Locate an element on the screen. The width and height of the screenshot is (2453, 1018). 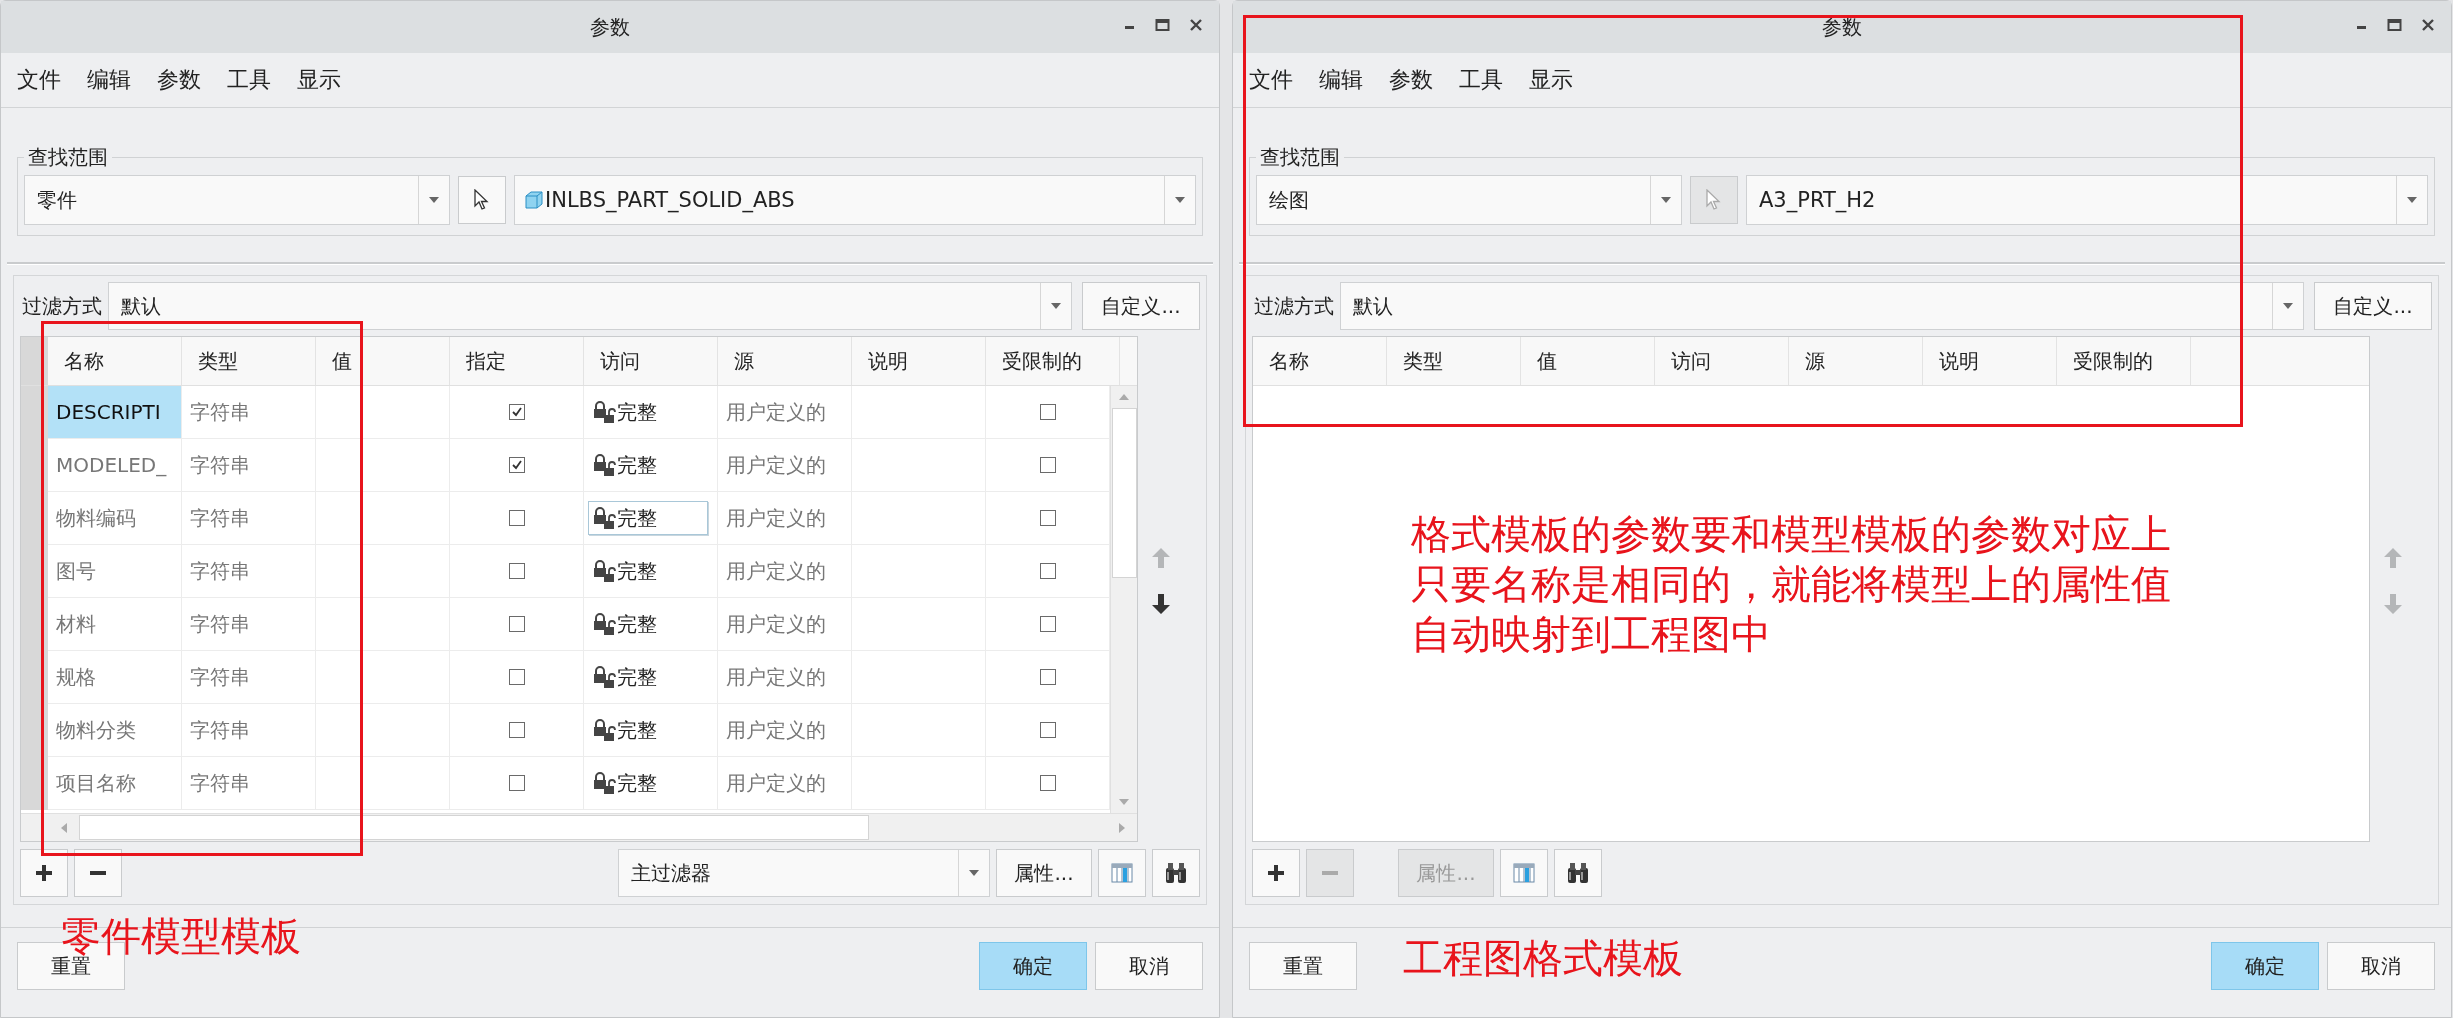
table-cell: MODELED_ is located at coordinates (115, 465).